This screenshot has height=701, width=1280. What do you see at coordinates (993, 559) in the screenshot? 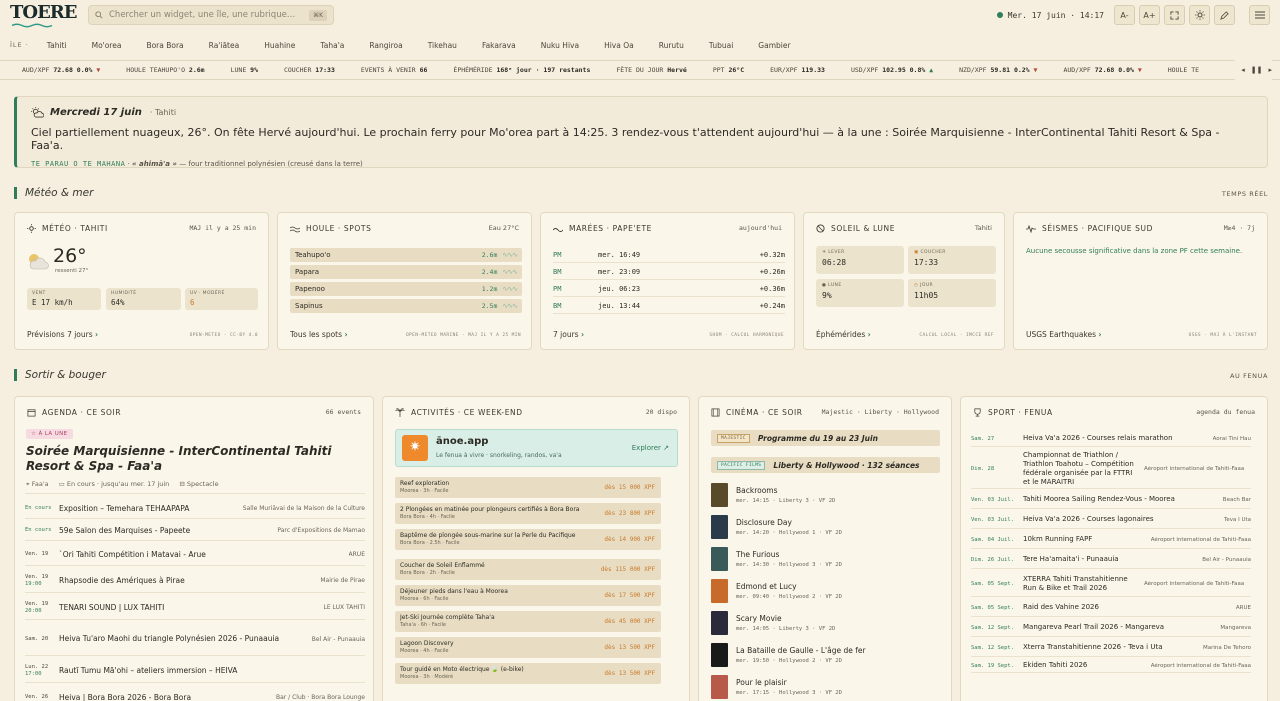
I see `sport-date: Dim. 26 Juil.` at bounding box center [993, 559].